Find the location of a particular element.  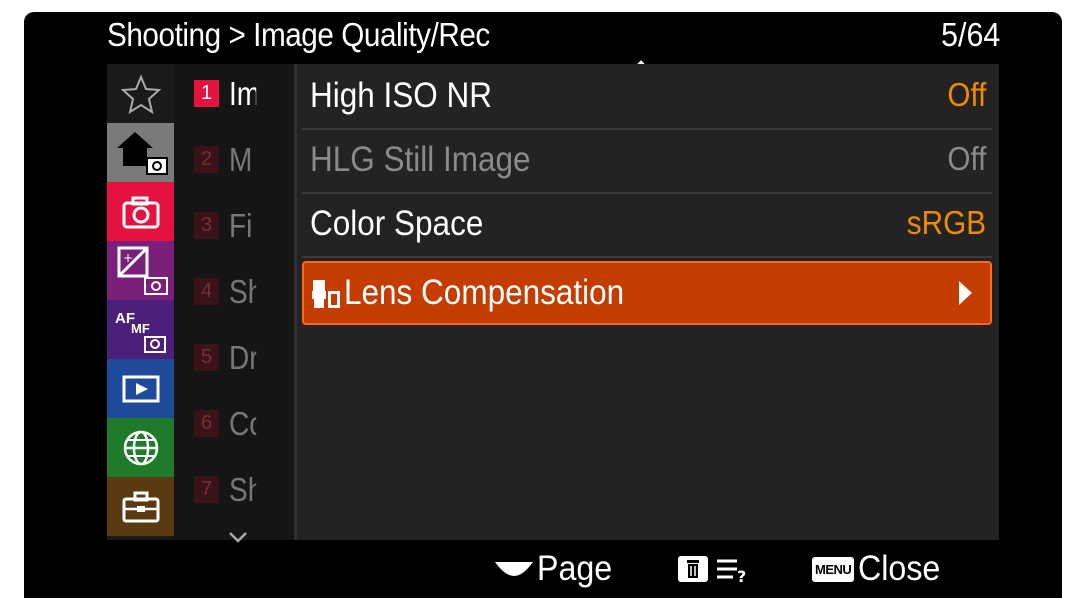

submenu-number: 1 is located at coordinates (206, 93).